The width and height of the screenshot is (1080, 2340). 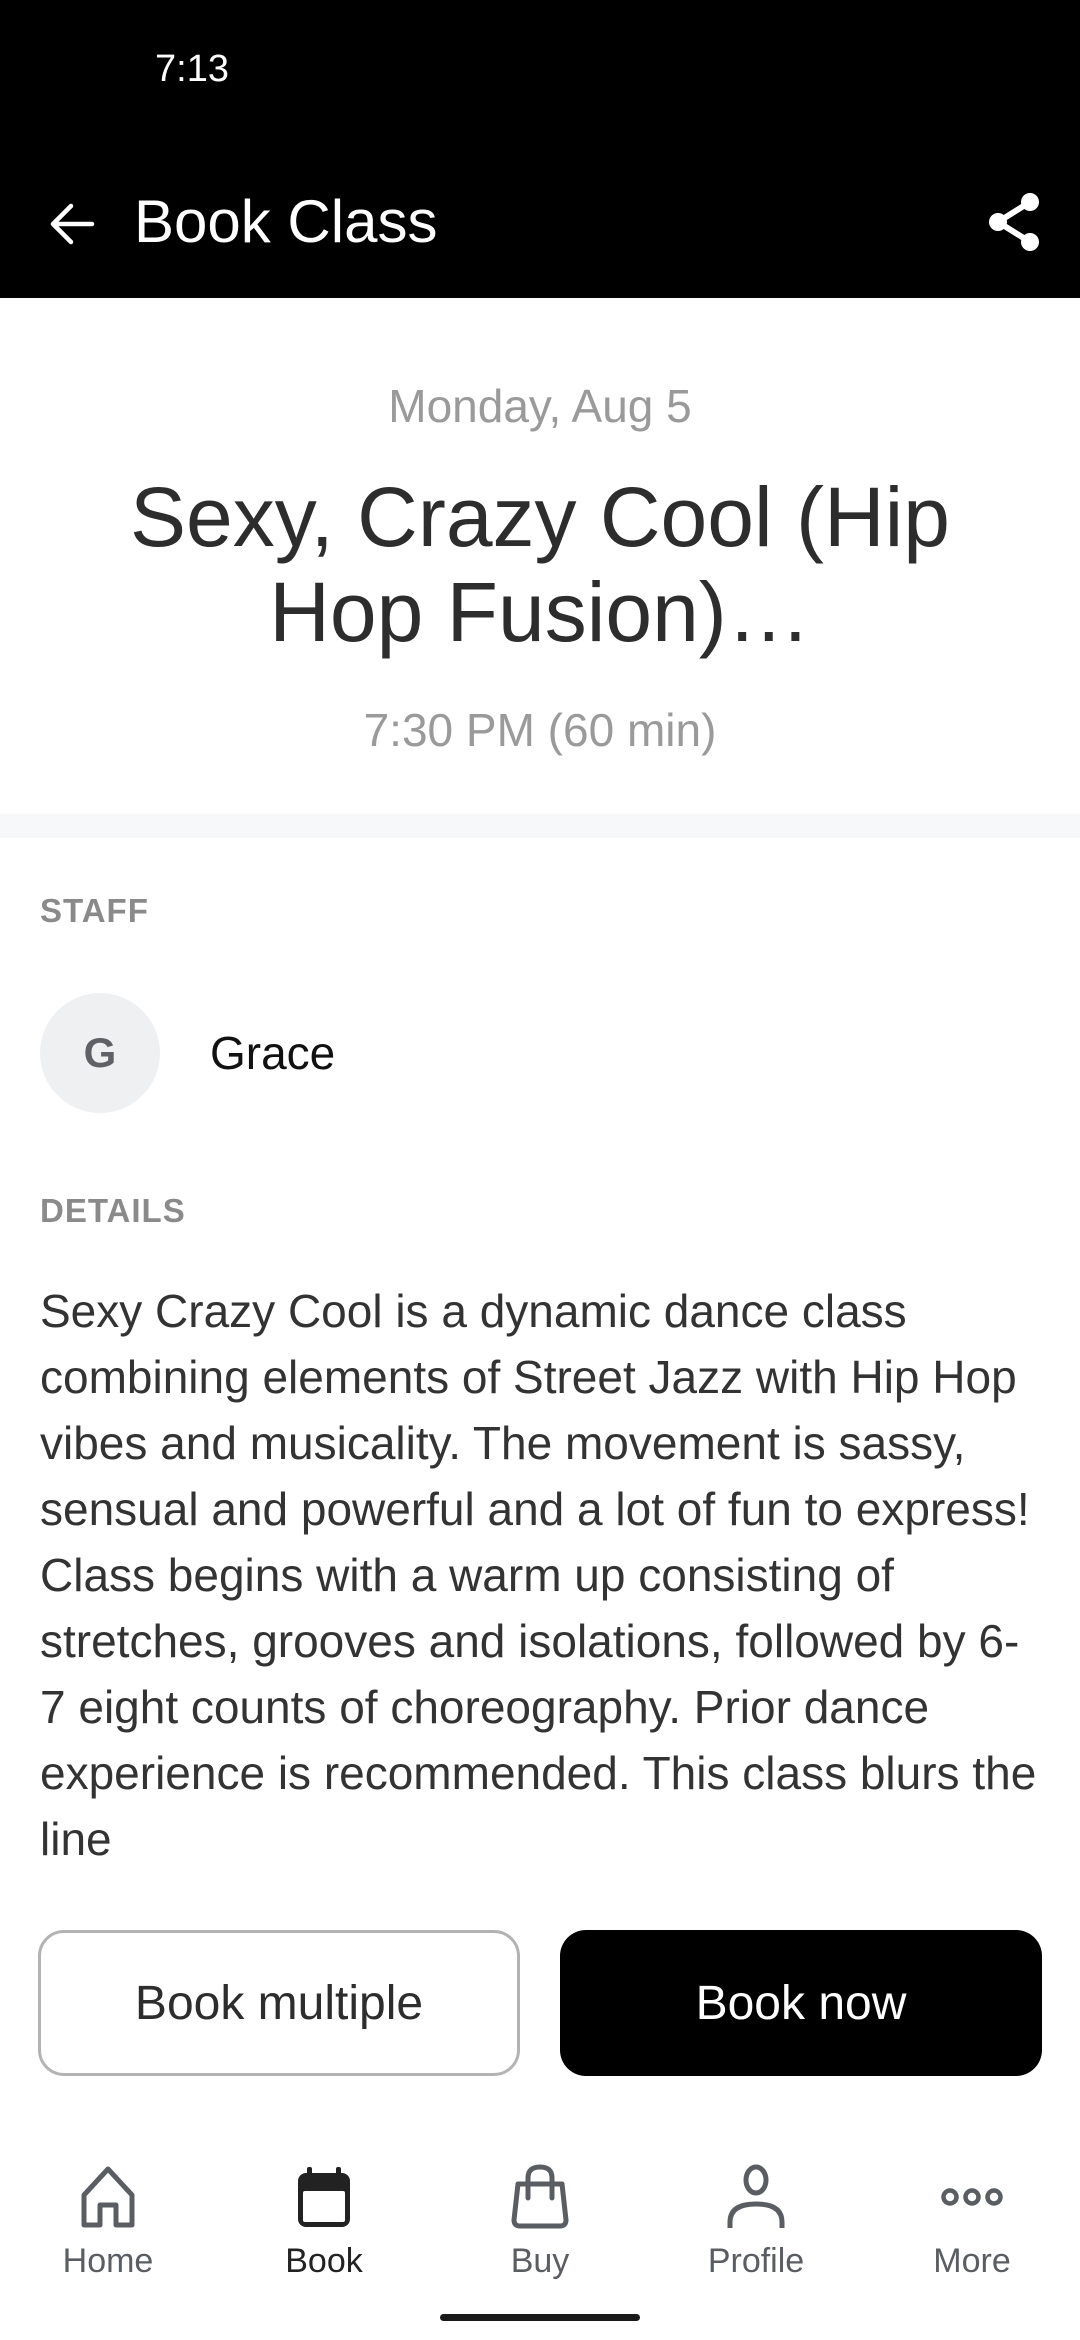 I want to click on bottom-nav: Home Book Buy Profile More, so click(x=540, y=2220).